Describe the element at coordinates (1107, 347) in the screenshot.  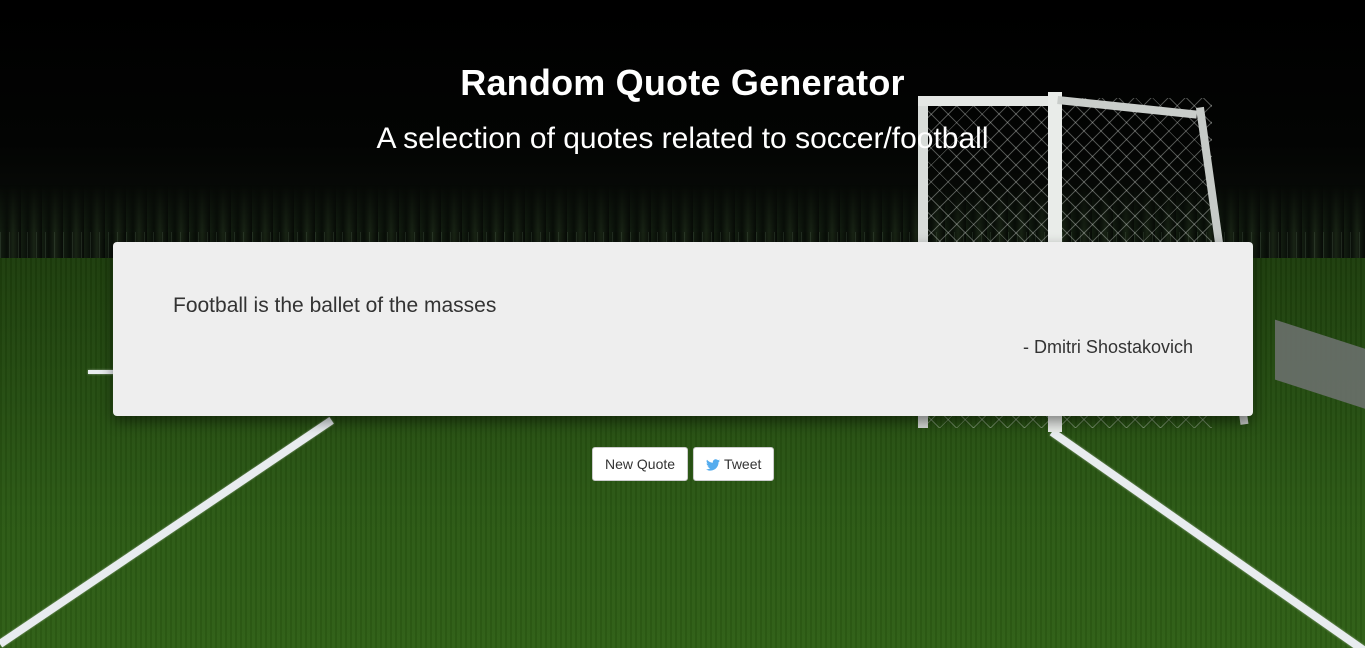
I see `quote-author: - Dmitri Shostakovich` at that location.